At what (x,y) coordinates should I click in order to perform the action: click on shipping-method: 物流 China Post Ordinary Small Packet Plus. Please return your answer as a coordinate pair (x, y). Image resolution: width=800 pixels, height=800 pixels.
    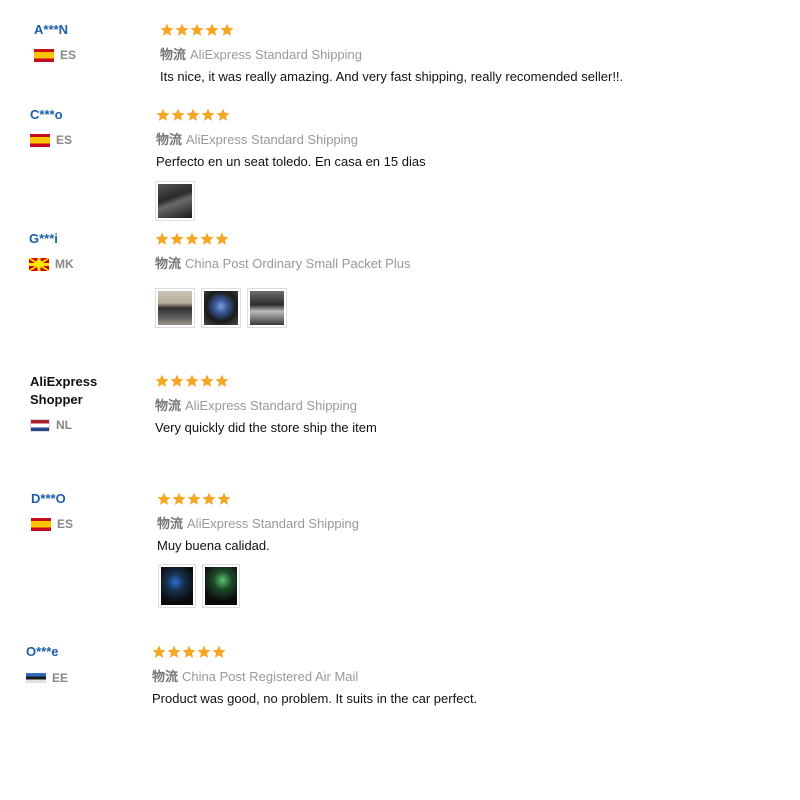
    Looking at the image, I should click on (283, 263).